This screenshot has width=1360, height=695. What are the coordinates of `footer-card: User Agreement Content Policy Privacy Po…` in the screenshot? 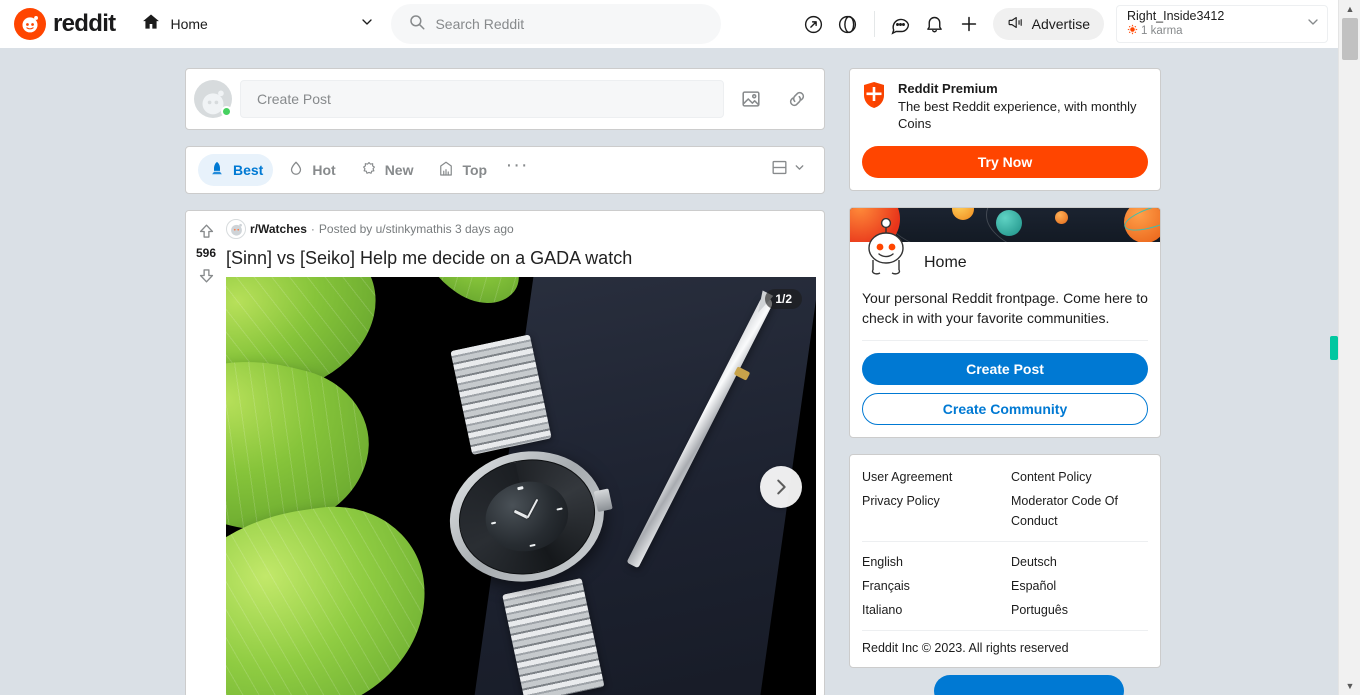 It's located at (1005, 561).